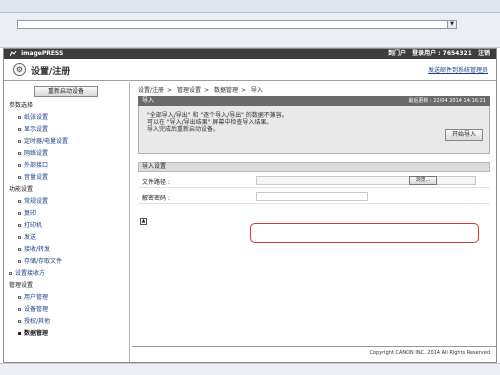  Describe the element at coordinates (66, 118) in the screenshot. I see `sidebar-item-paper: 纸张设置` at that location.